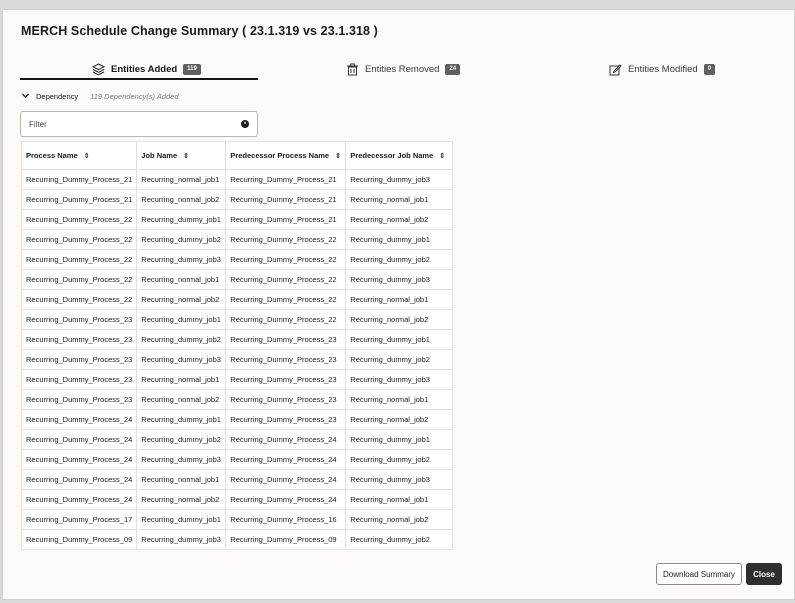  I want to click on count-badge: 119, so click(192, 69).